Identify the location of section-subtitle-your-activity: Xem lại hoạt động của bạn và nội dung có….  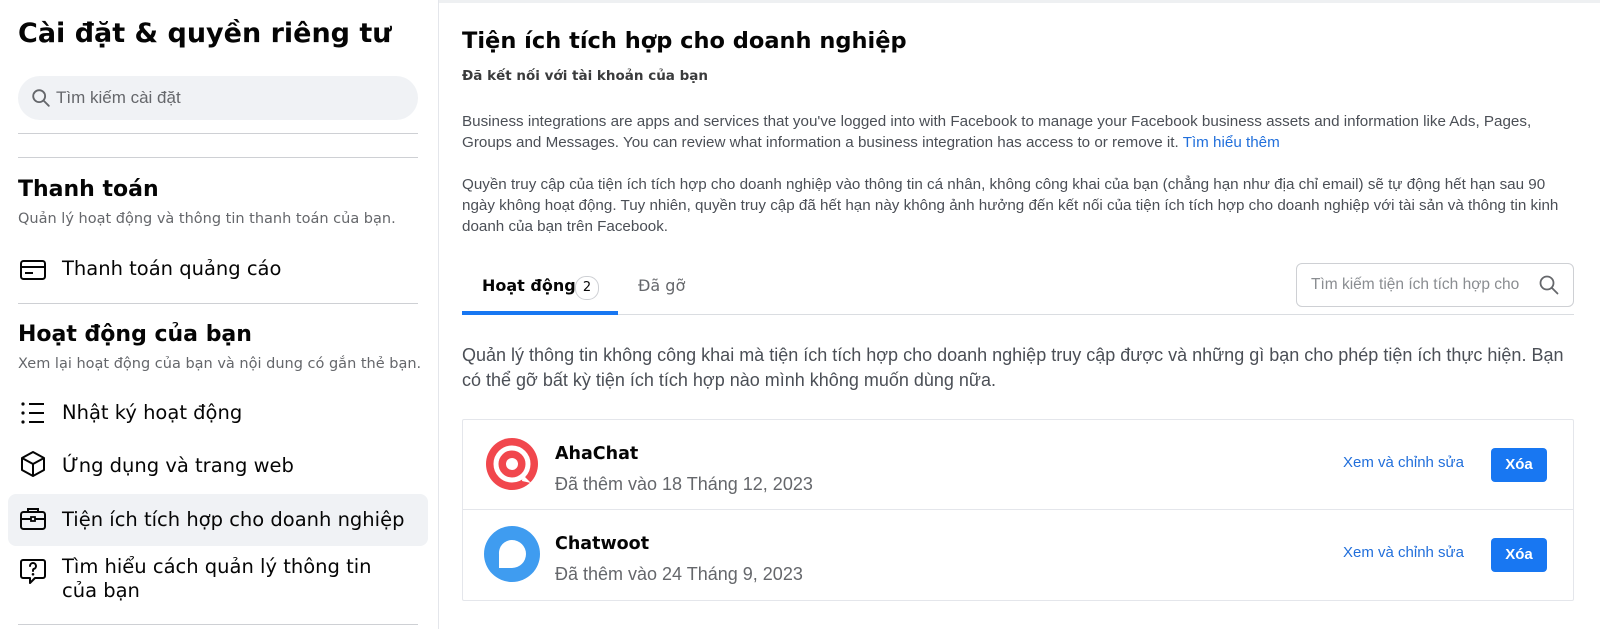
(220, 364).